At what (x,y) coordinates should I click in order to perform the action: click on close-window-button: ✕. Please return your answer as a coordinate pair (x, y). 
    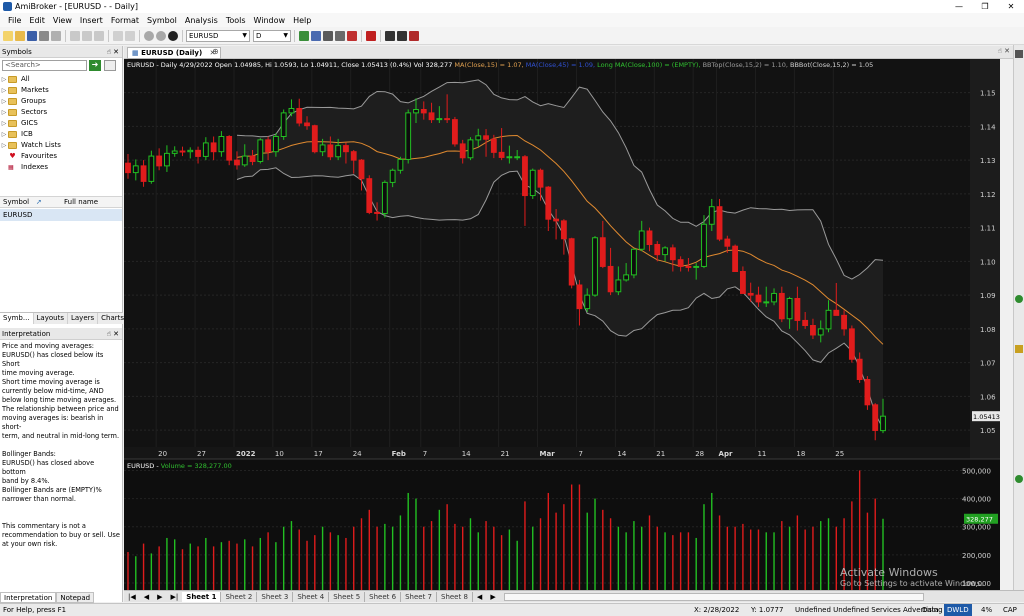
    Looking at the image, I should click on (1011, 6).